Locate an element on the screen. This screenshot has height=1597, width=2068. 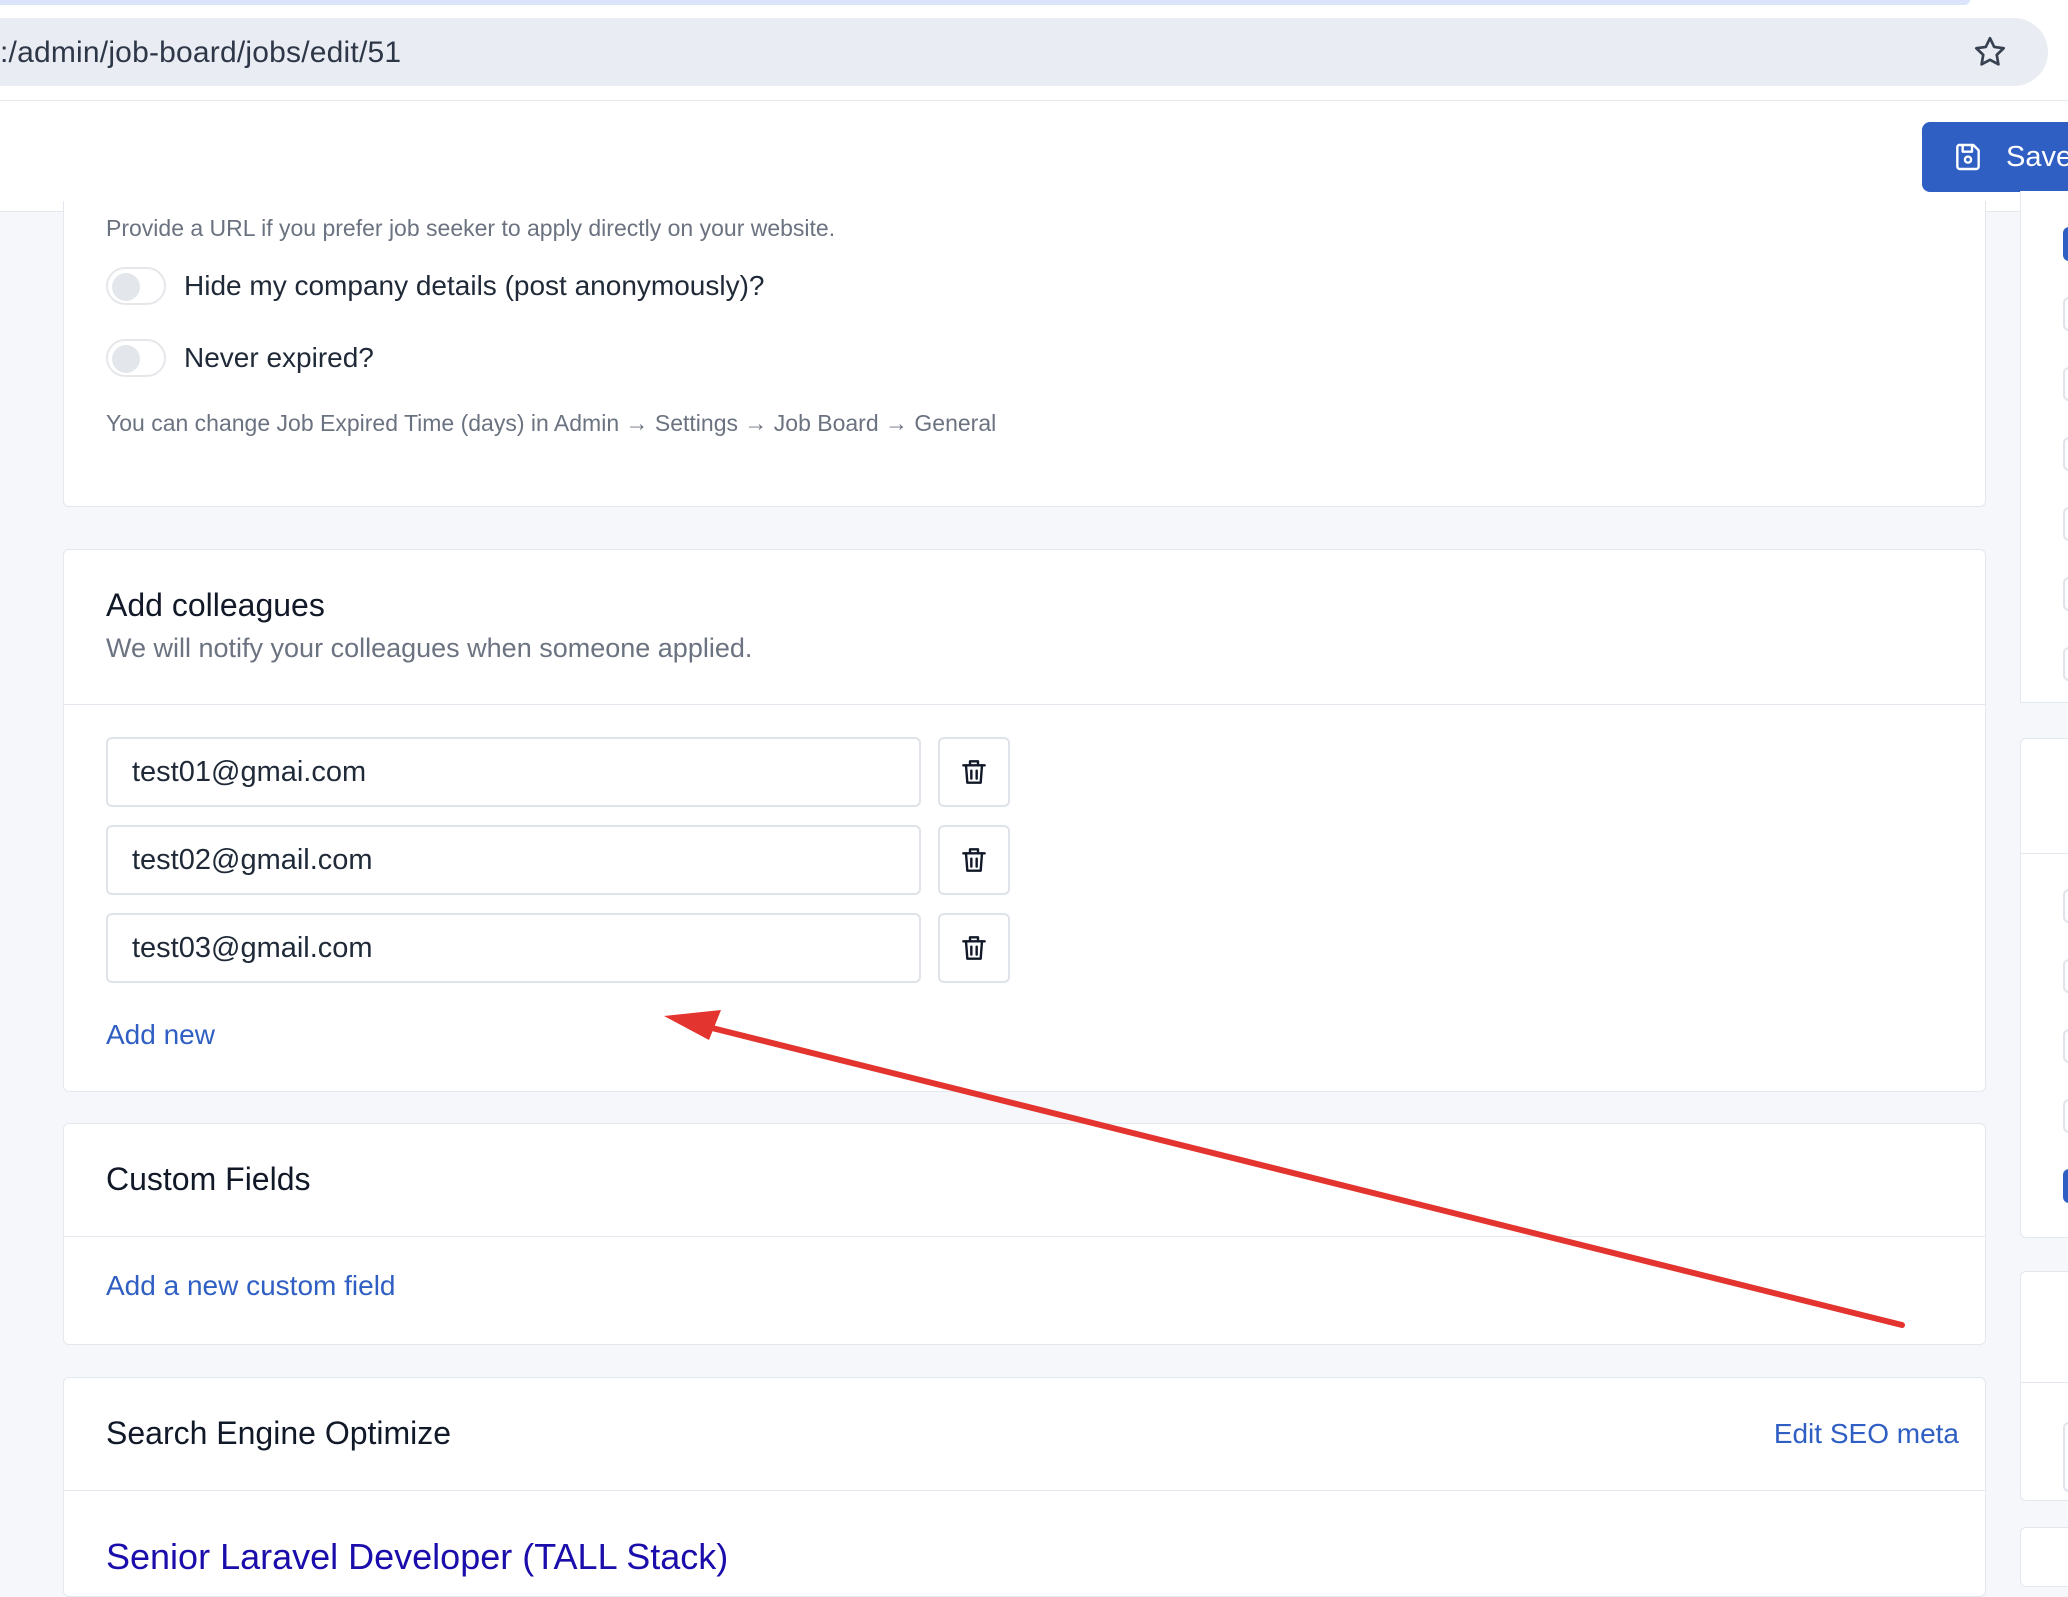
edit-seo-meta-link: Edit SEO meta is located at coordinates (1866, 1434).